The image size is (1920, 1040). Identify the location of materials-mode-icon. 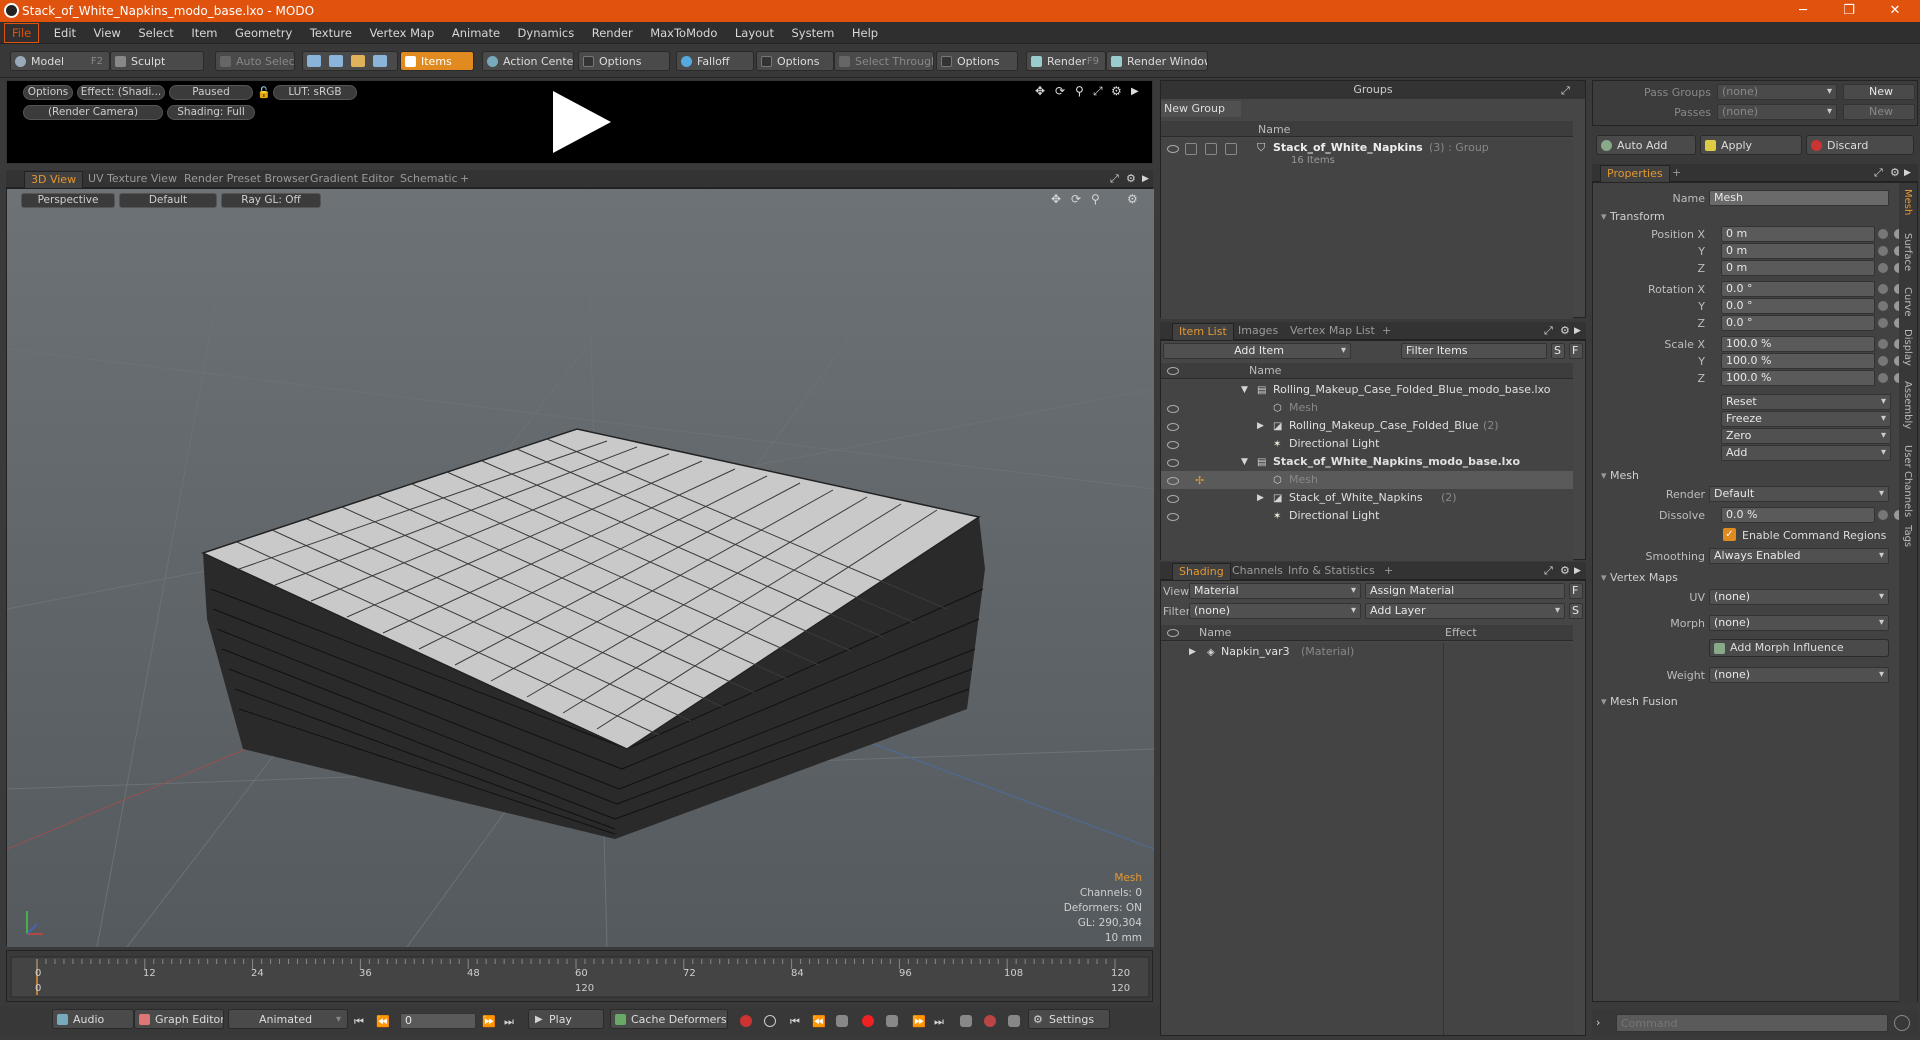
(380, 61).